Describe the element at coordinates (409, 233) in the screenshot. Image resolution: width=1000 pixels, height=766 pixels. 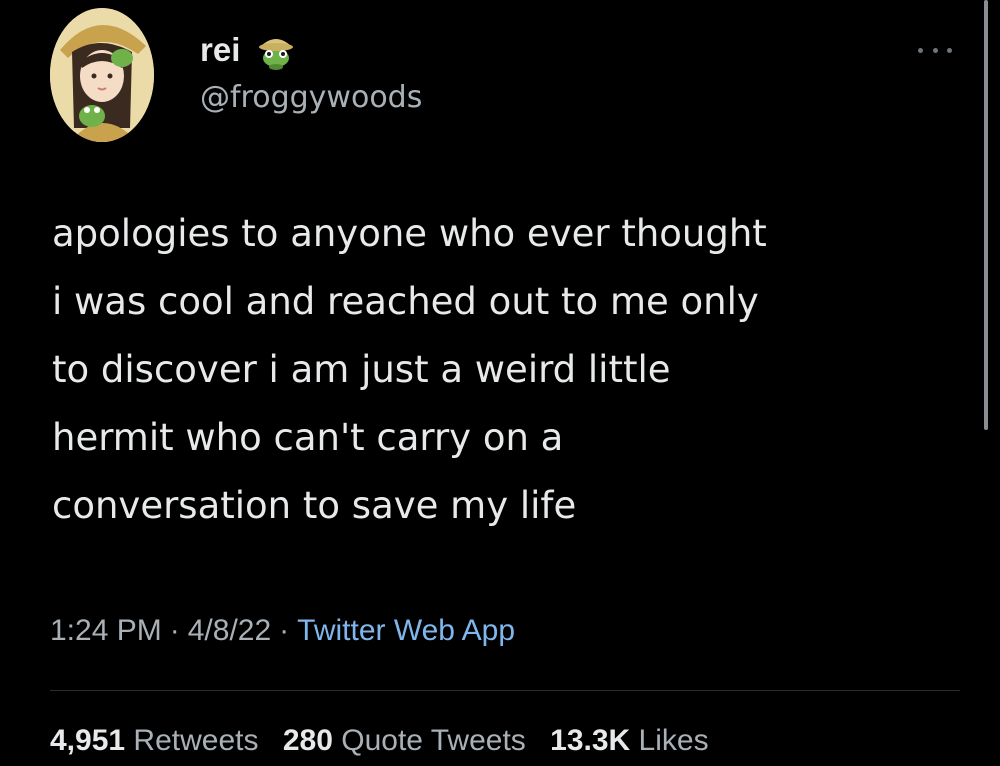
I see `tweet-text-line: apologies to anyone who ever thought` at that location.